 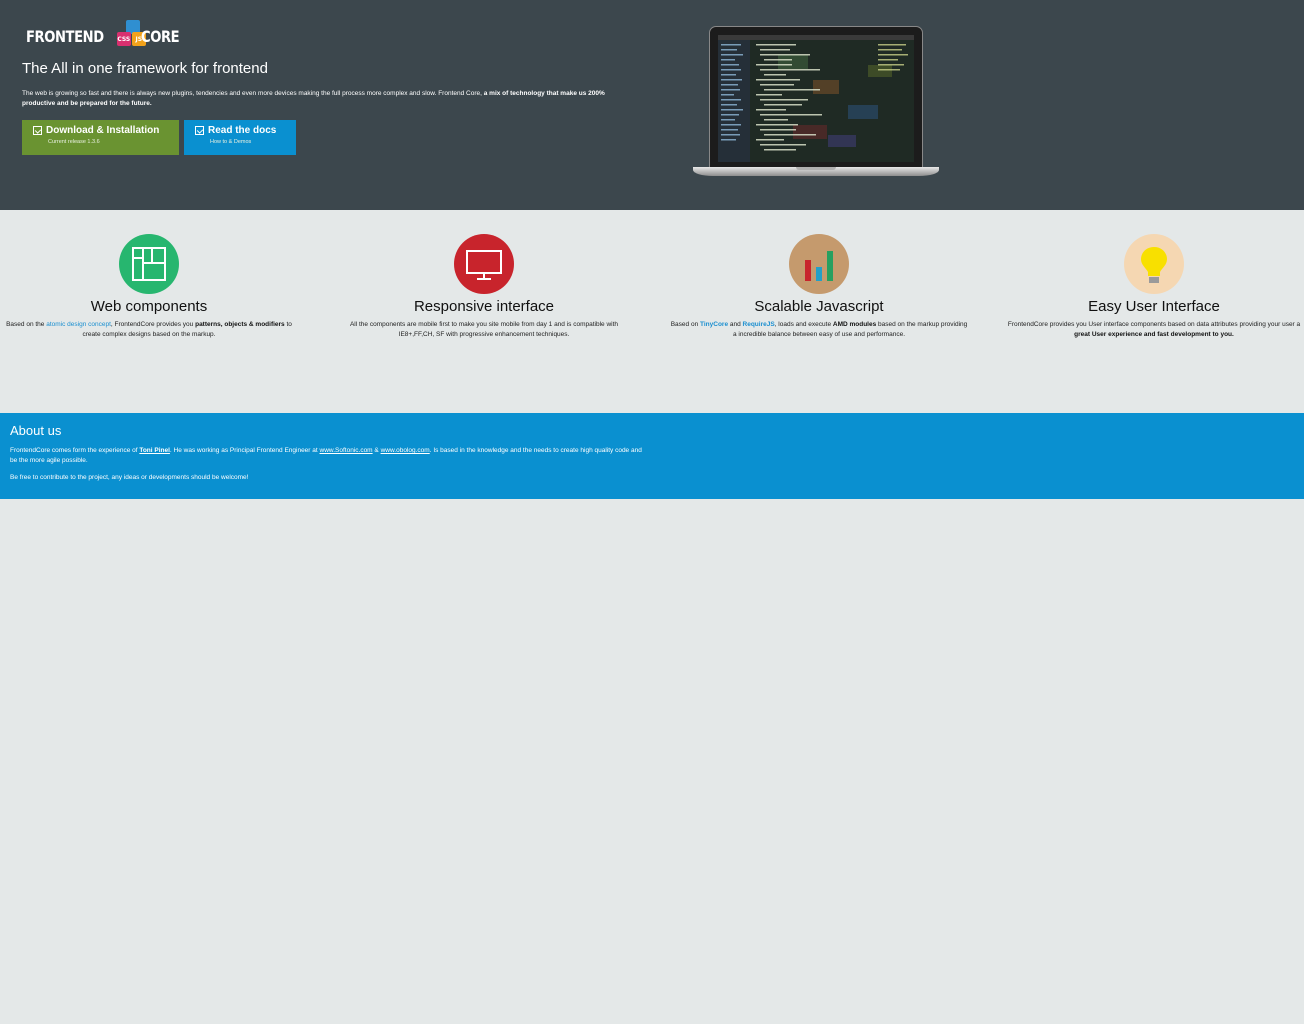 What do you see at coordinates (376, 450) in the screenshot?
I see `about-text-part: &` at bounding box center [376, 450].